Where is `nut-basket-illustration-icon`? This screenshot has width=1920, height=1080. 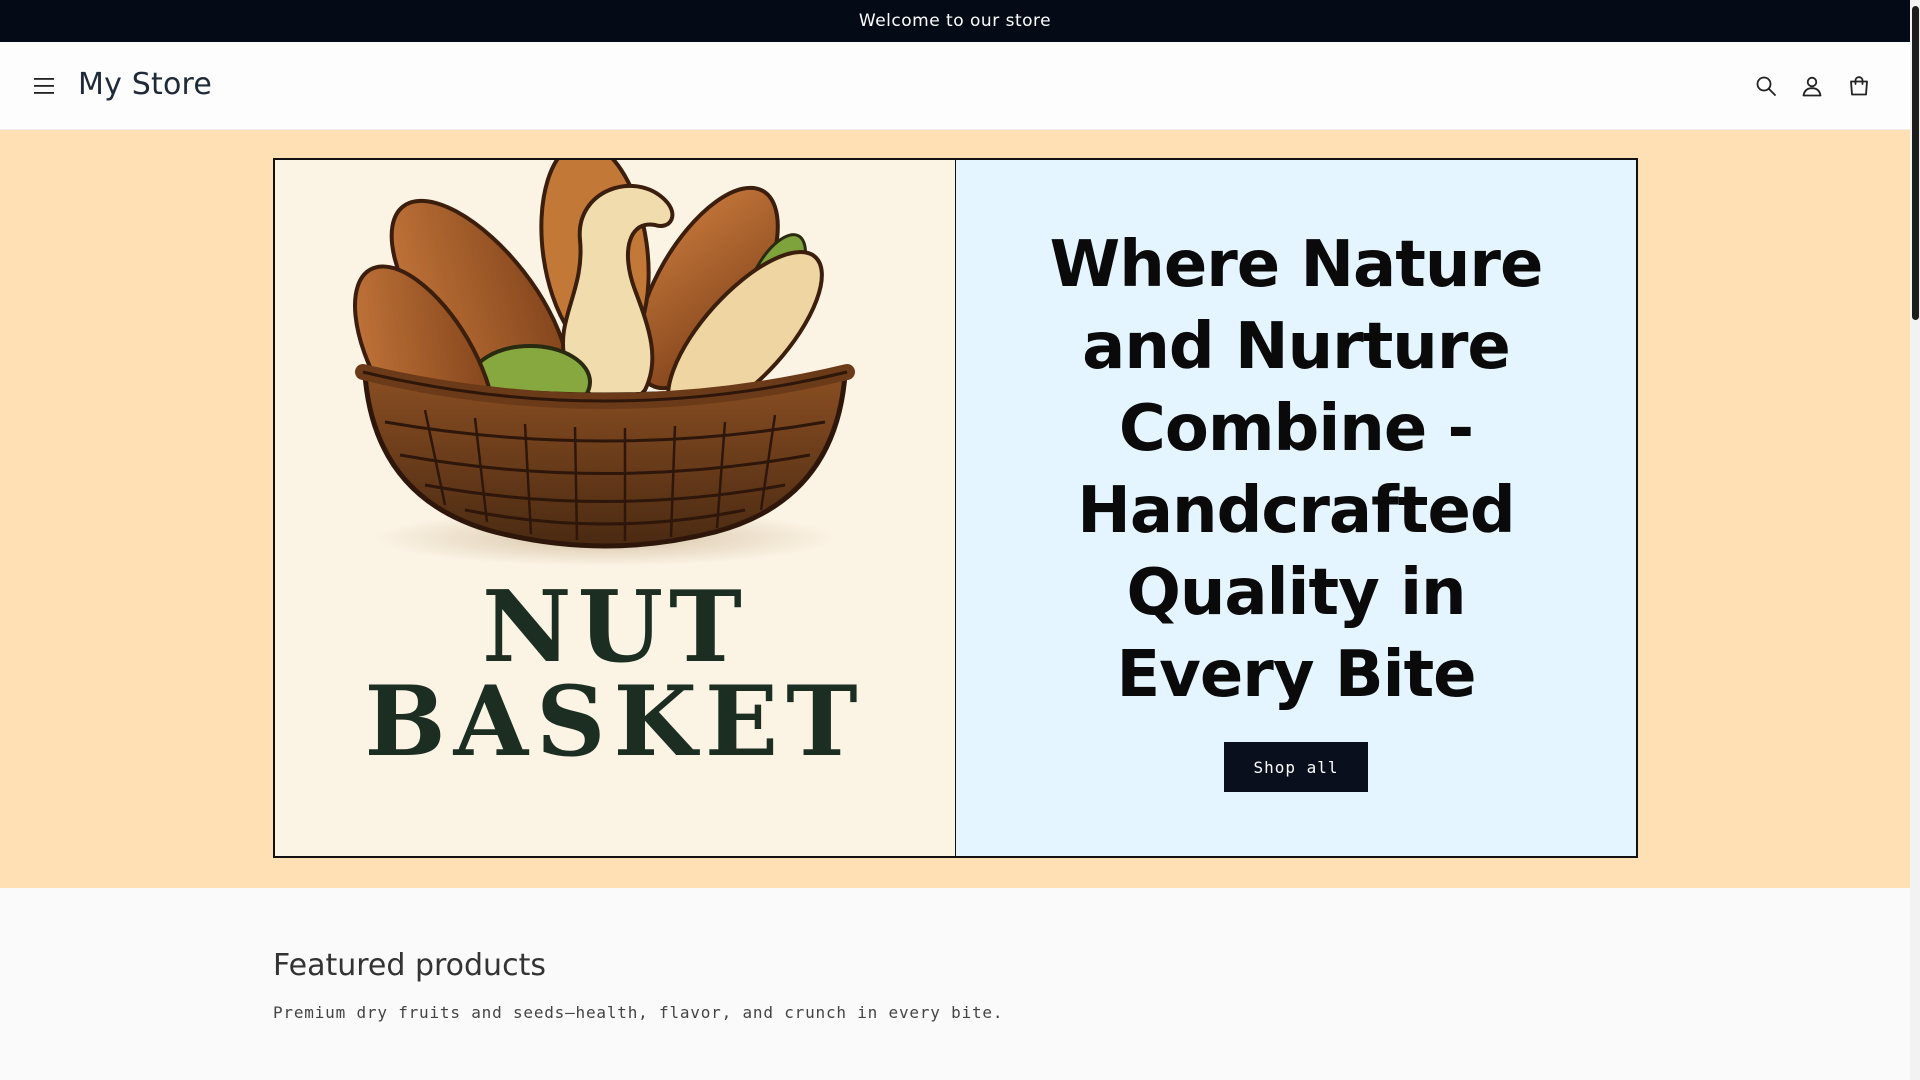 nut-basket-illustration-icon is located at coordinates (604, 363).